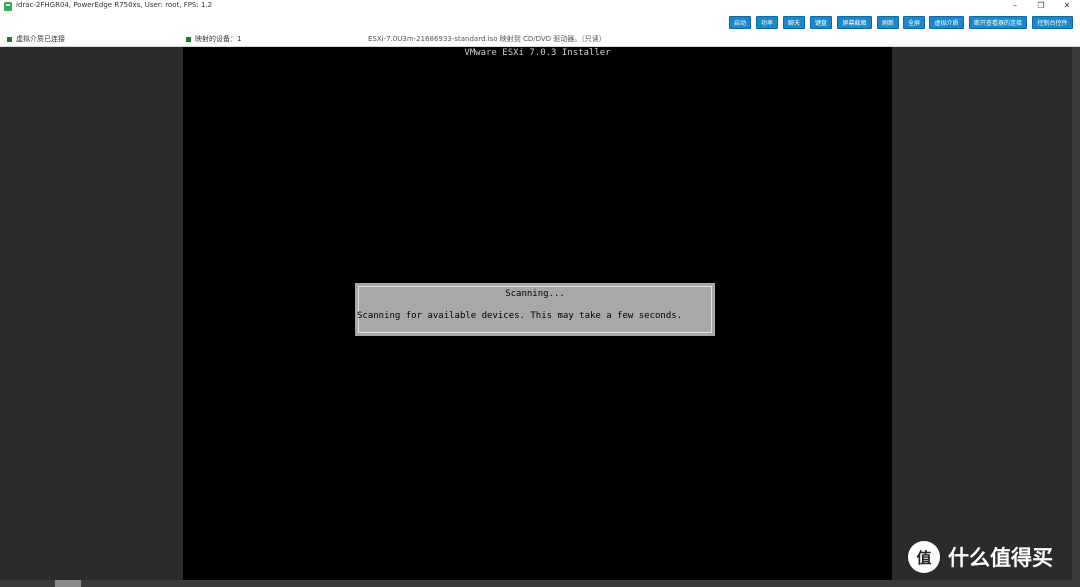 The height and width of the screenshot is (587, 1080). I want to click on chat-button: 聊天, so click(794, 22).